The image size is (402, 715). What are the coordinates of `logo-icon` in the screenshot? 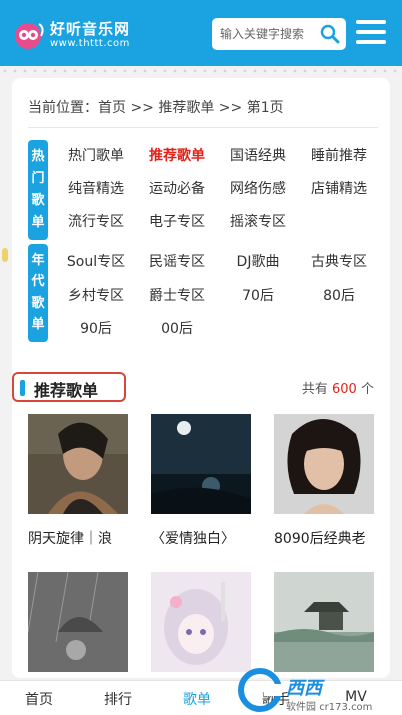 It's located at (29, 36).